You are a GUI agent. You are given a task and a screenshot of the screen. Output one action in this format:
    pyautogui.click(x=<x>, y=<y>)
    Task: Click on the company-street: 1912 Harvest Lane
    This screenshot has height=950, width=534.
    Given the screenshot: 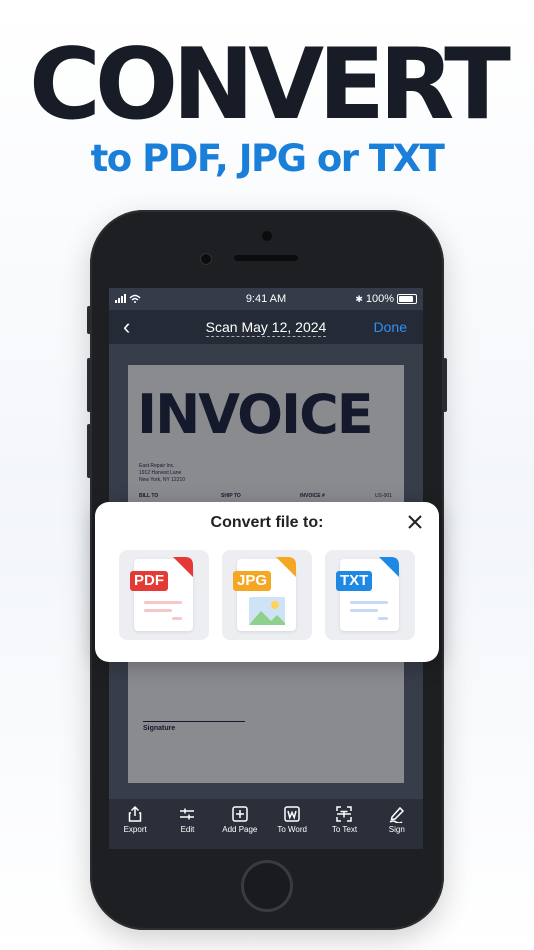 What is the action you would take?
    pyautogui.click(x=160, y=473)
    